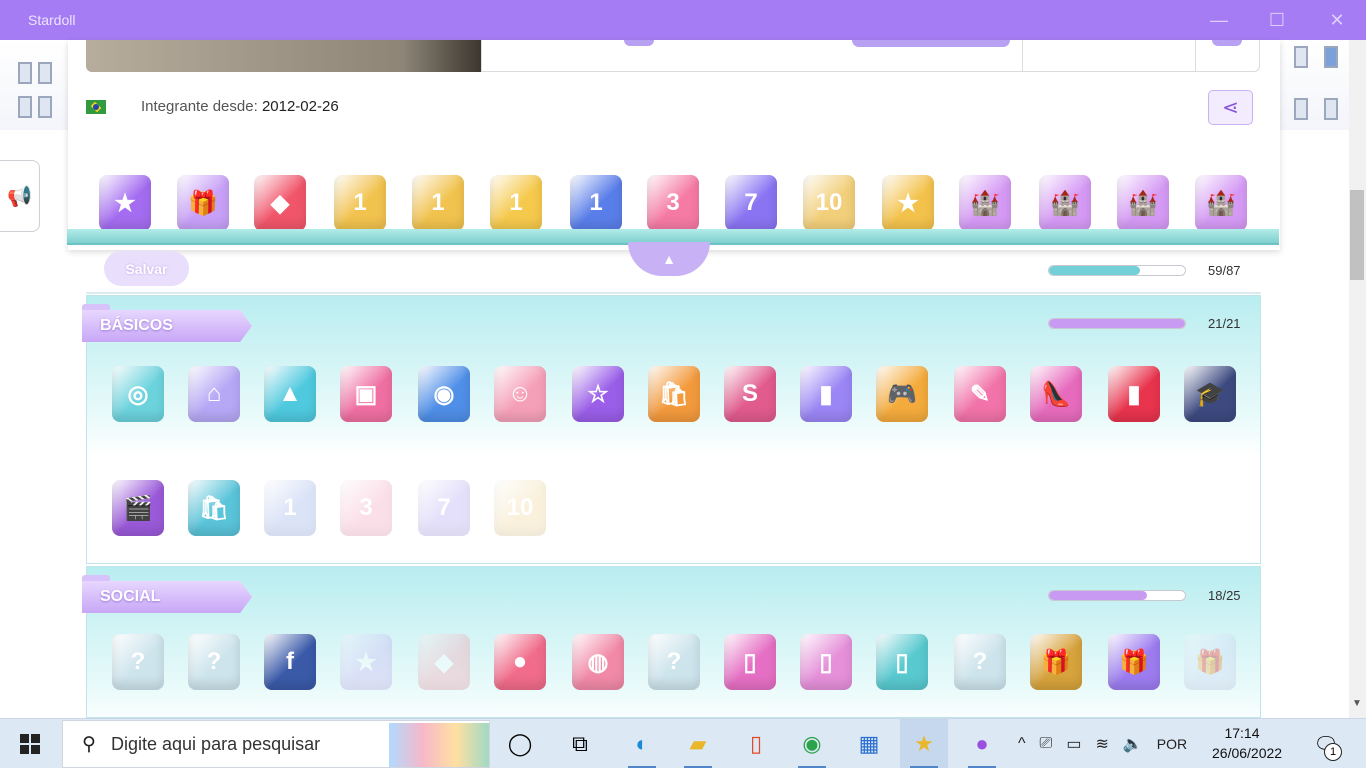 Image resolution: width=1366 pixels, height=768 pixels. What do you see at coordinates (1134, 662) in the screenshot?
I see `badge-purple-gift: 🎁` at bounding box center [1134, 662].